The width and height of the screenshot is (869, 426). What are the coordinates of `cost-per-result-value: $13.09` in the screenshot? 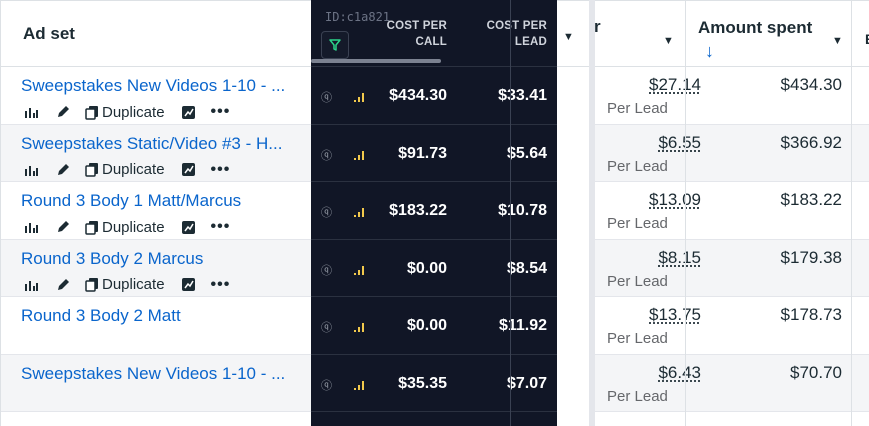 It's located at (675, 200).